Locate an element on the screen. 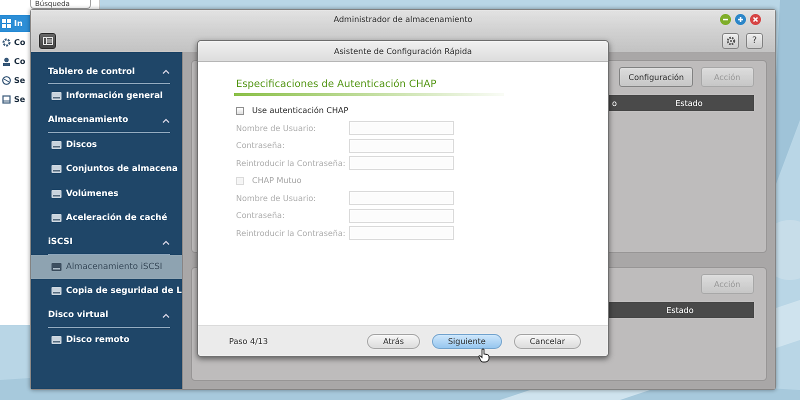 Image resolution: width=800 pixels, height=400 pixels. person-icon is located at coordinates (6, 61).